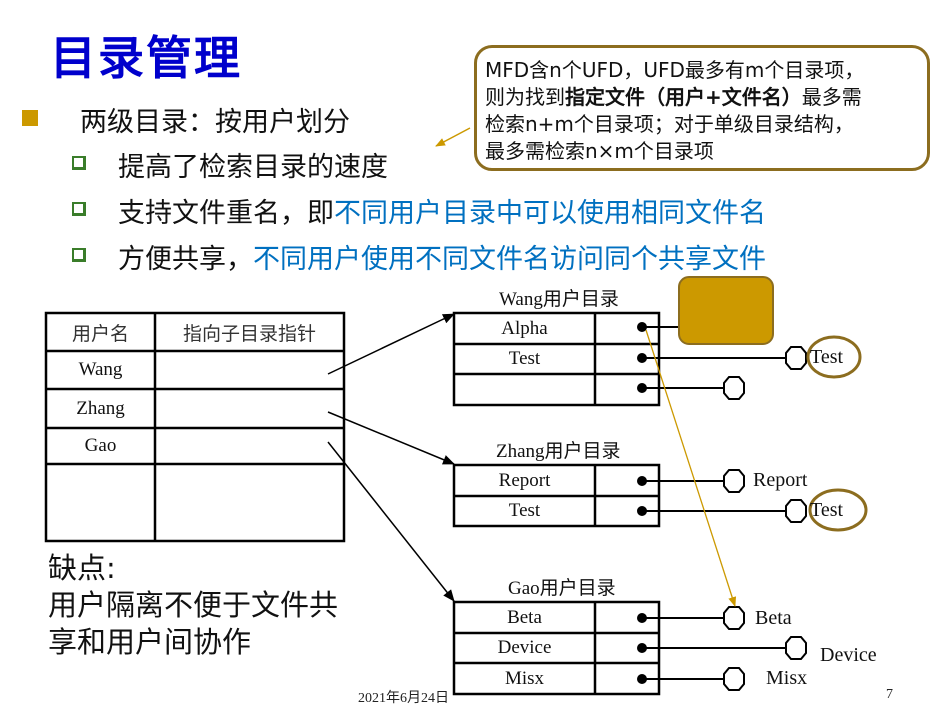 Image resolution: width=950 pixels, height=714 pixels. I want to click on callout-line-2: 则为找到指定文件（用户+文件名）最多需, so click(706, 97).